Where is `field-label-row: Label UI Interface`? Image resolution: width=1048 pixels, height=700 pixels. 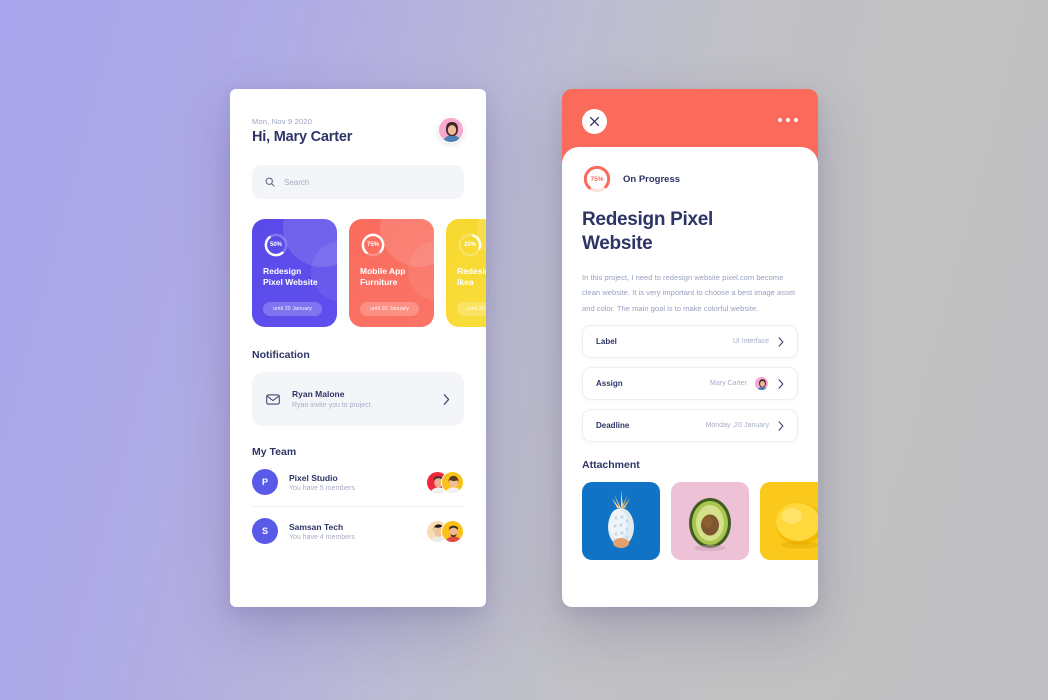
field-label-row: Label UI Interface is located at coordinates (690, 342).